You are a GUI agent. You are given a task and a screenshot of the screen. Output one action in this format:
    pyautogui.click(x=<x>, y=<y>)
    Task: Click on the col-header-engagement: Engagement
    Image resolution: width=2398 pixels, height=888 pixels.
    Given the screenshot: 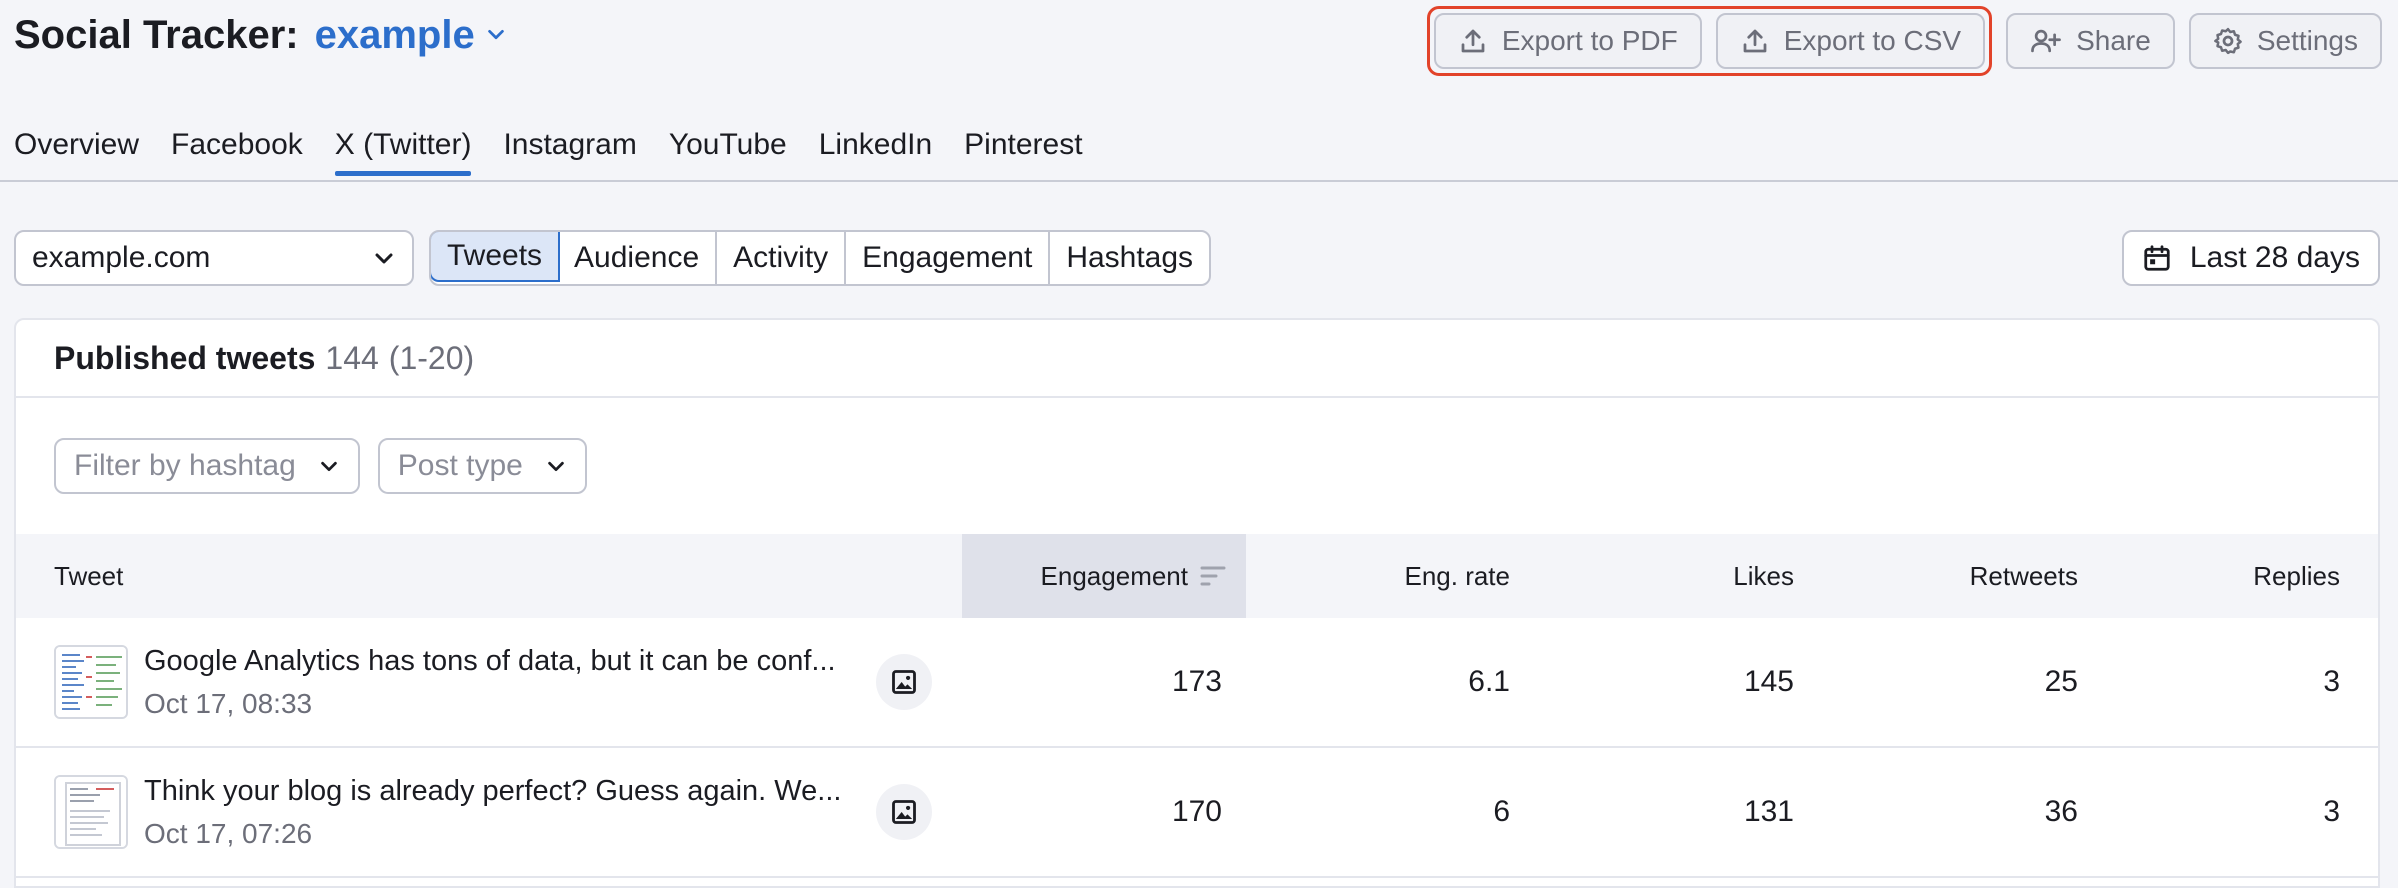 What is the action you would take?
    pyautogui.click(x=1104, y=576)
    